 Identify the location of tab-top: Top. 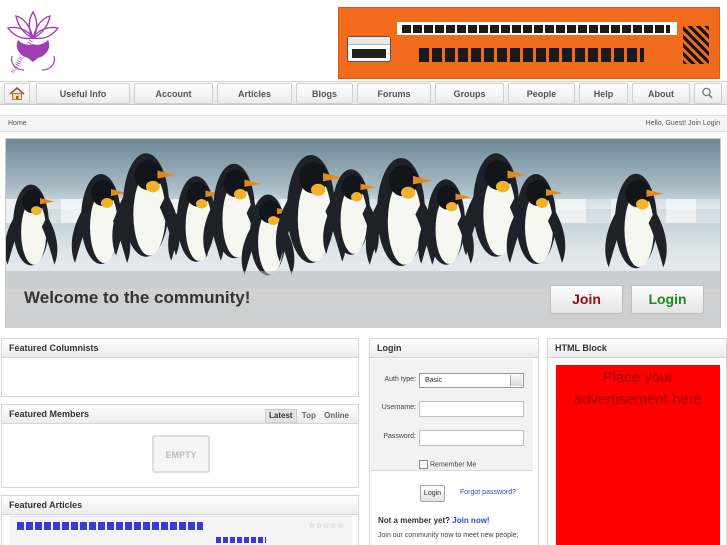
(309, 416).